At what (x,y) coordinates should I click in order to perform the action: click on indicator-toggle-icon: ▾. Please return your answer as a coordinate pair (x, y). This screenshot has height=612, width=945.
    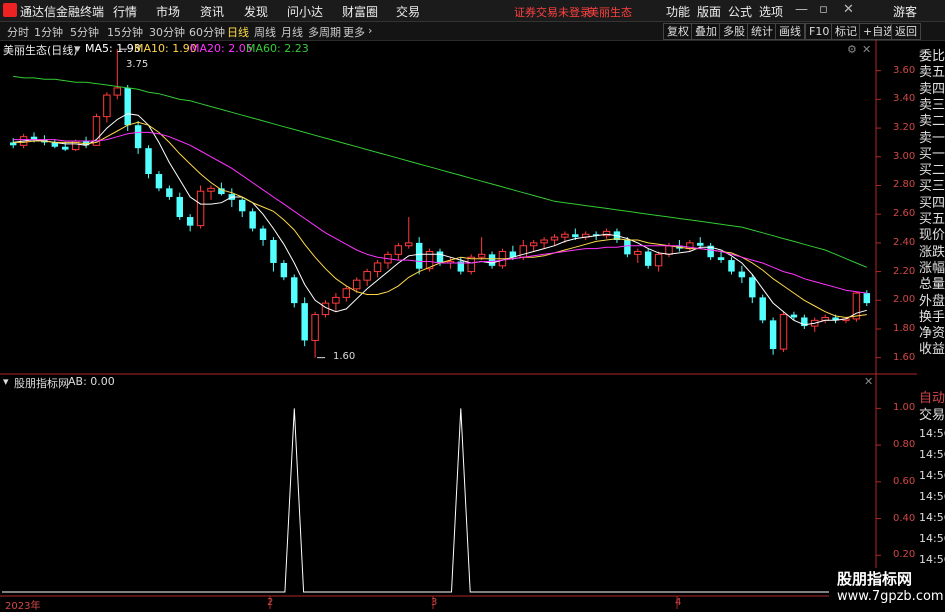
    Looking at the image, I should click on (6, 381).